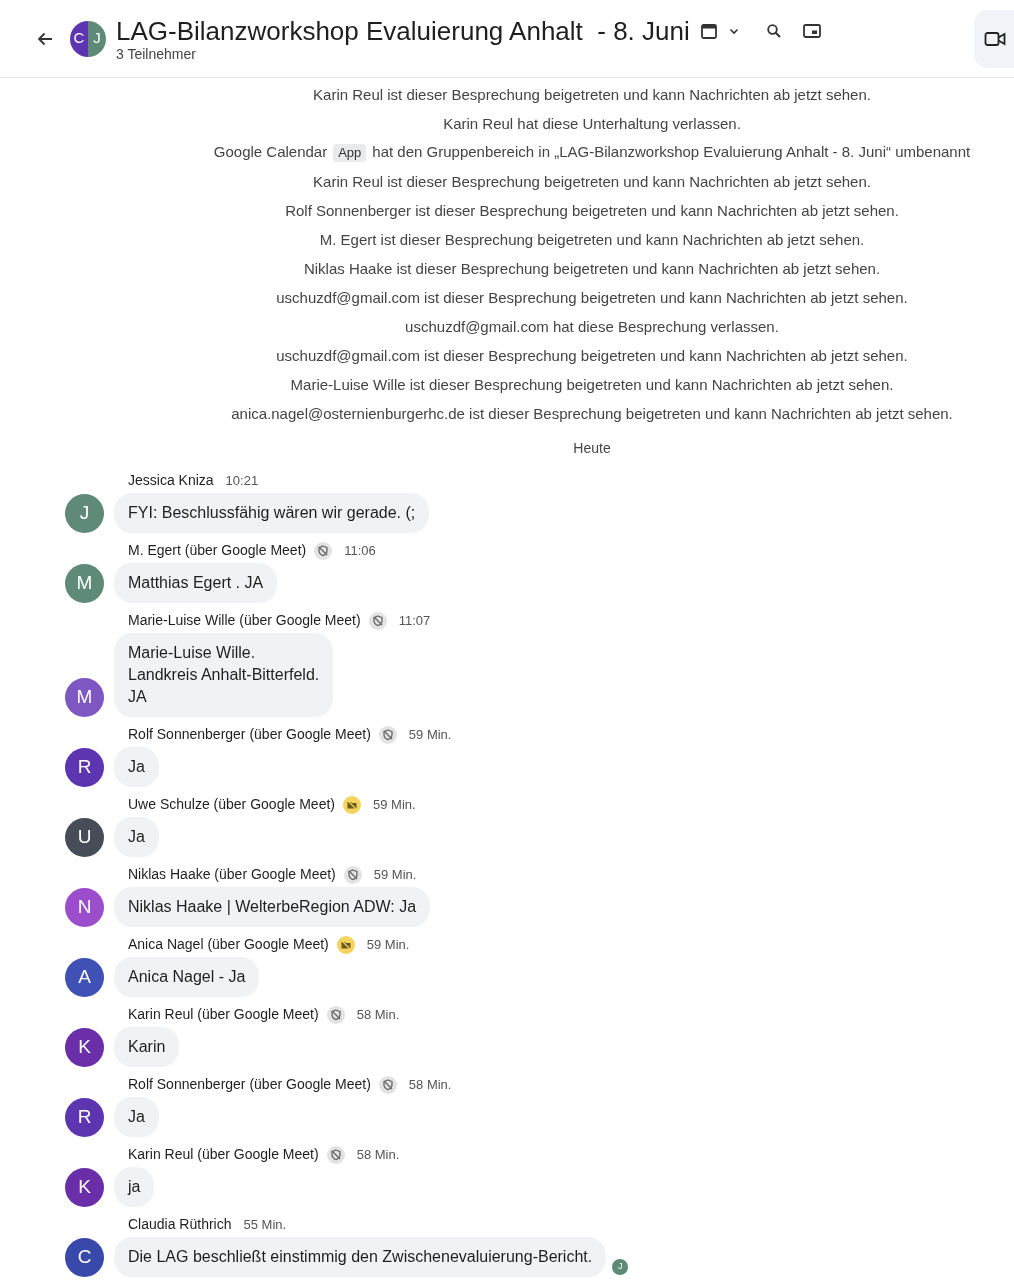 The width and height of the screenshot is (1014, 1280). Describe the element at coordinates (592, 124) in the screenshot. I see `system-message: Karin Reul hat diese Unterhaltung verlassen.` at that location.